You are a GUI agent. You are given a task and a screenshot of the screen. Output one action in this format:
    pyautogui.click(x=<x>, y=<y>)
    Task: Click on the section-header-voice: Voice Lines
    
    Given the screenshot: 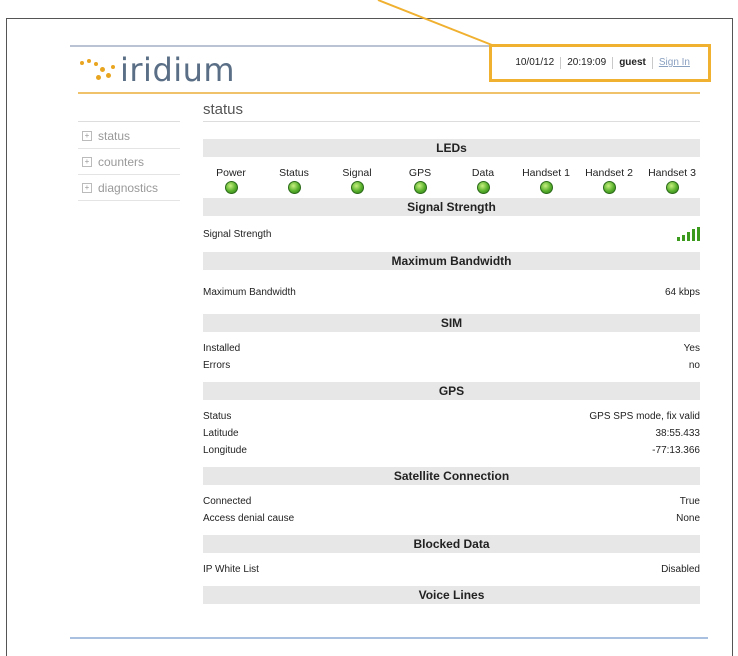 What is the action you would take?
    pyautogui.click(x=451, y=595)
    